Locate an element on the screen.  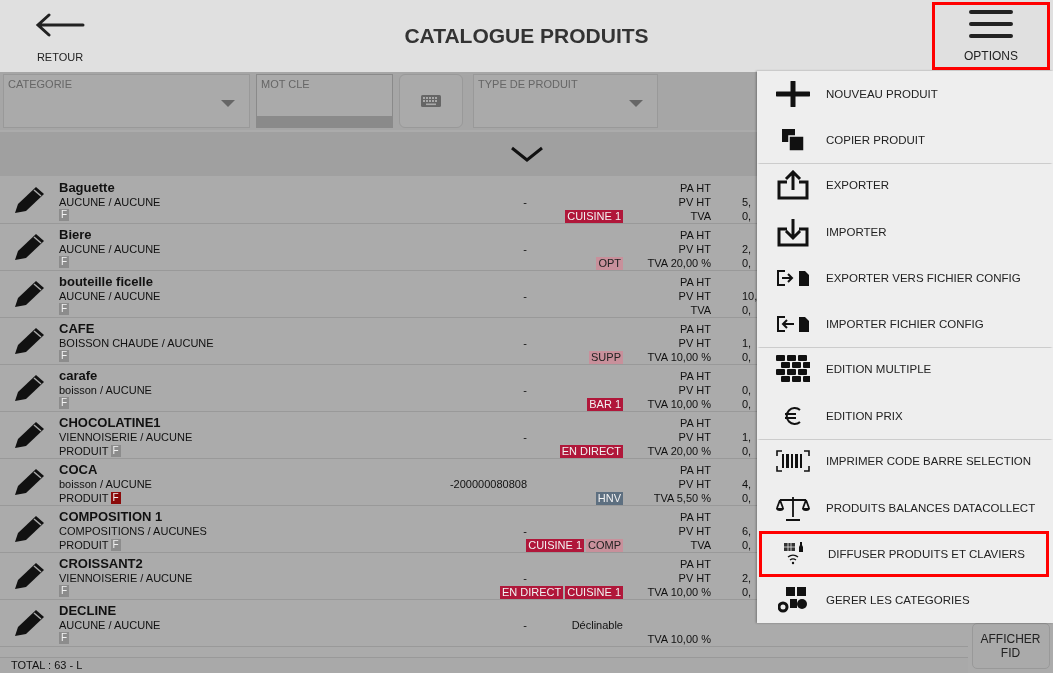
product-name: COCA is located at coordinates (79, 470).